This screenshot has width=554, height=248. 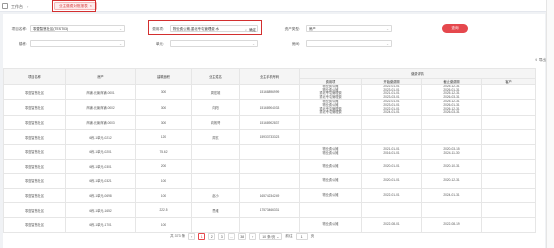 I want to click on col-area: 建筑面积, so click(x=163, y=76).